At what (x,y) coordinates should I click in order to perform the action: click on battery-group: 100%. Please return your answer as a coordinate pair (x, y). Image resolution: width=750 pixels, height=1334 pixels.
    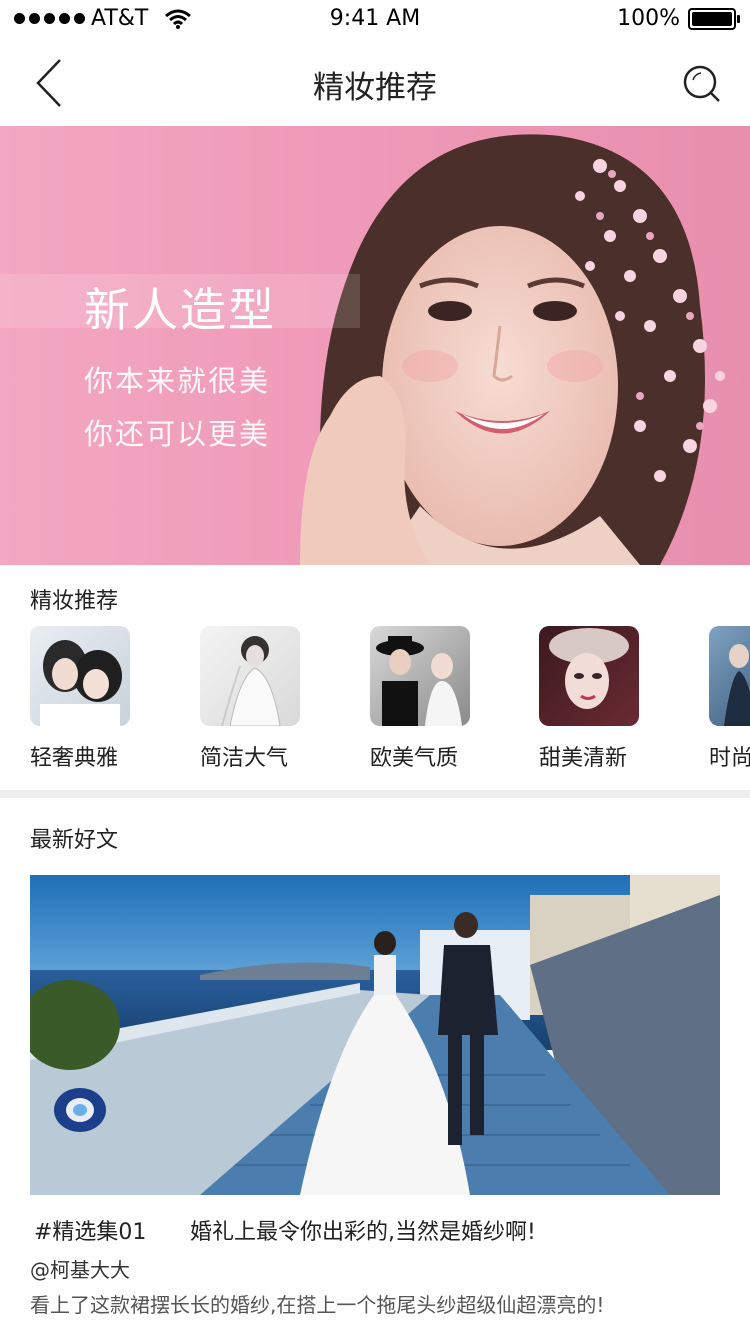
    Looking at the image, I should click on (678, 18).